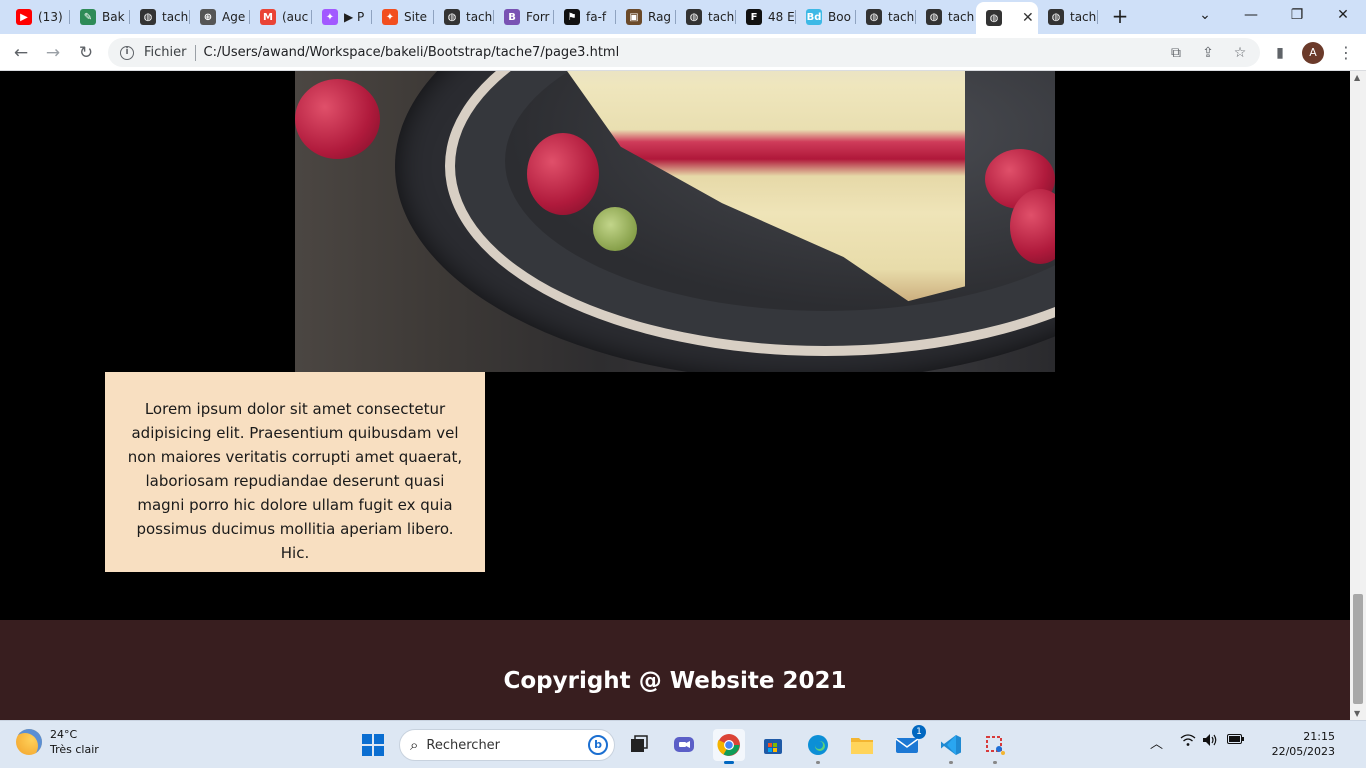  What do you see at coordinates (165, 52) in the screenshot?
I see `scheme-label: Fichier` at bounding box center [165, 52].